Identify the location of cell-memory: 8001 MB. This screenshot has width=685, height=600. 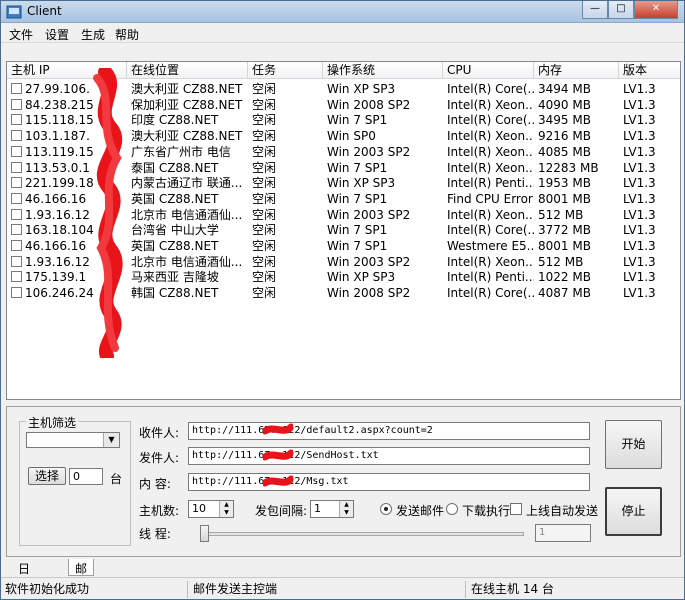
(564, 198).